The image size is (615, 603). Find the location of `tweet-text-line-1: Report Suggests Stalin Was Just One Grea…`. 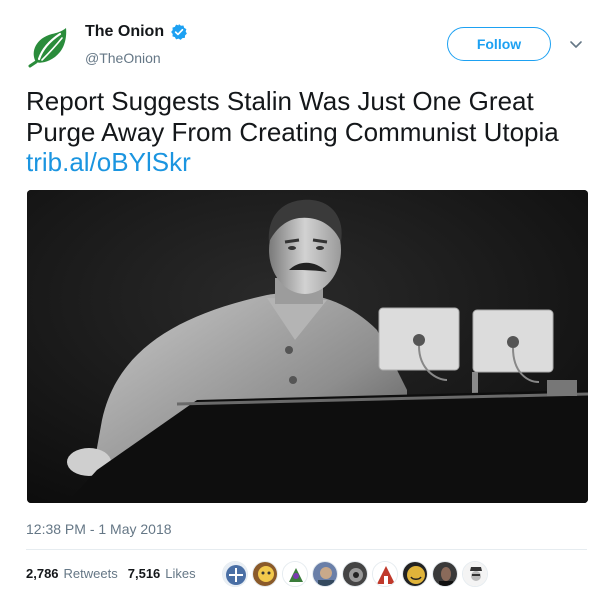

tweet-text-line-1: Report Suggests Stalin Was Just One Grea… is located at coordinates (280, 101).